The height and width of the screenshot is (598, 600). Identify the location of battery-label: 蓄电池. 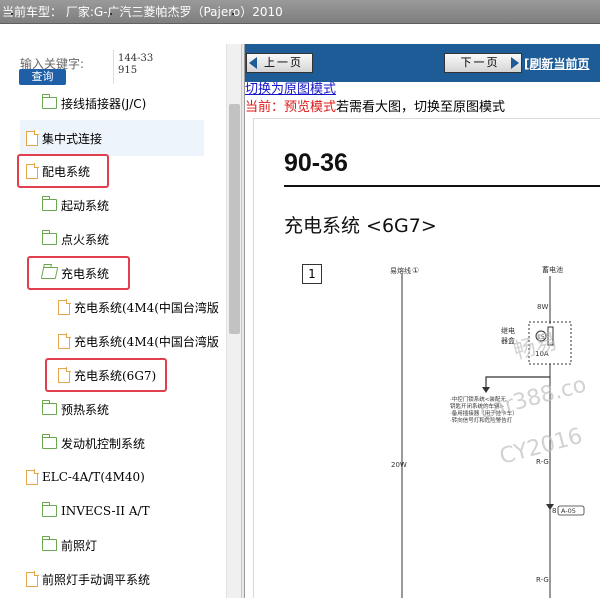
(552, 269).